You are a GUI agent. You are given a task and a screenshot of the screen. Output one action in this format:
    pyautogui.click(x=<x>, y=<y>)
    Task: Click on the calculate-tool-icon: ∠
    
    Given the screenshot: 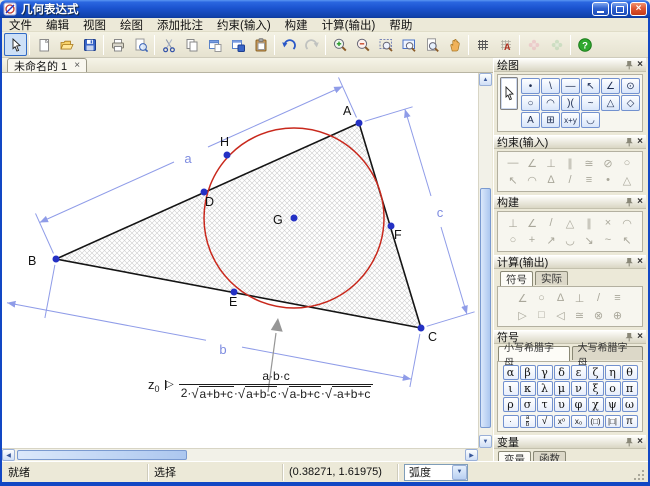 What is the action you would take?
    pyautogui.click(x=523, y=298)
    